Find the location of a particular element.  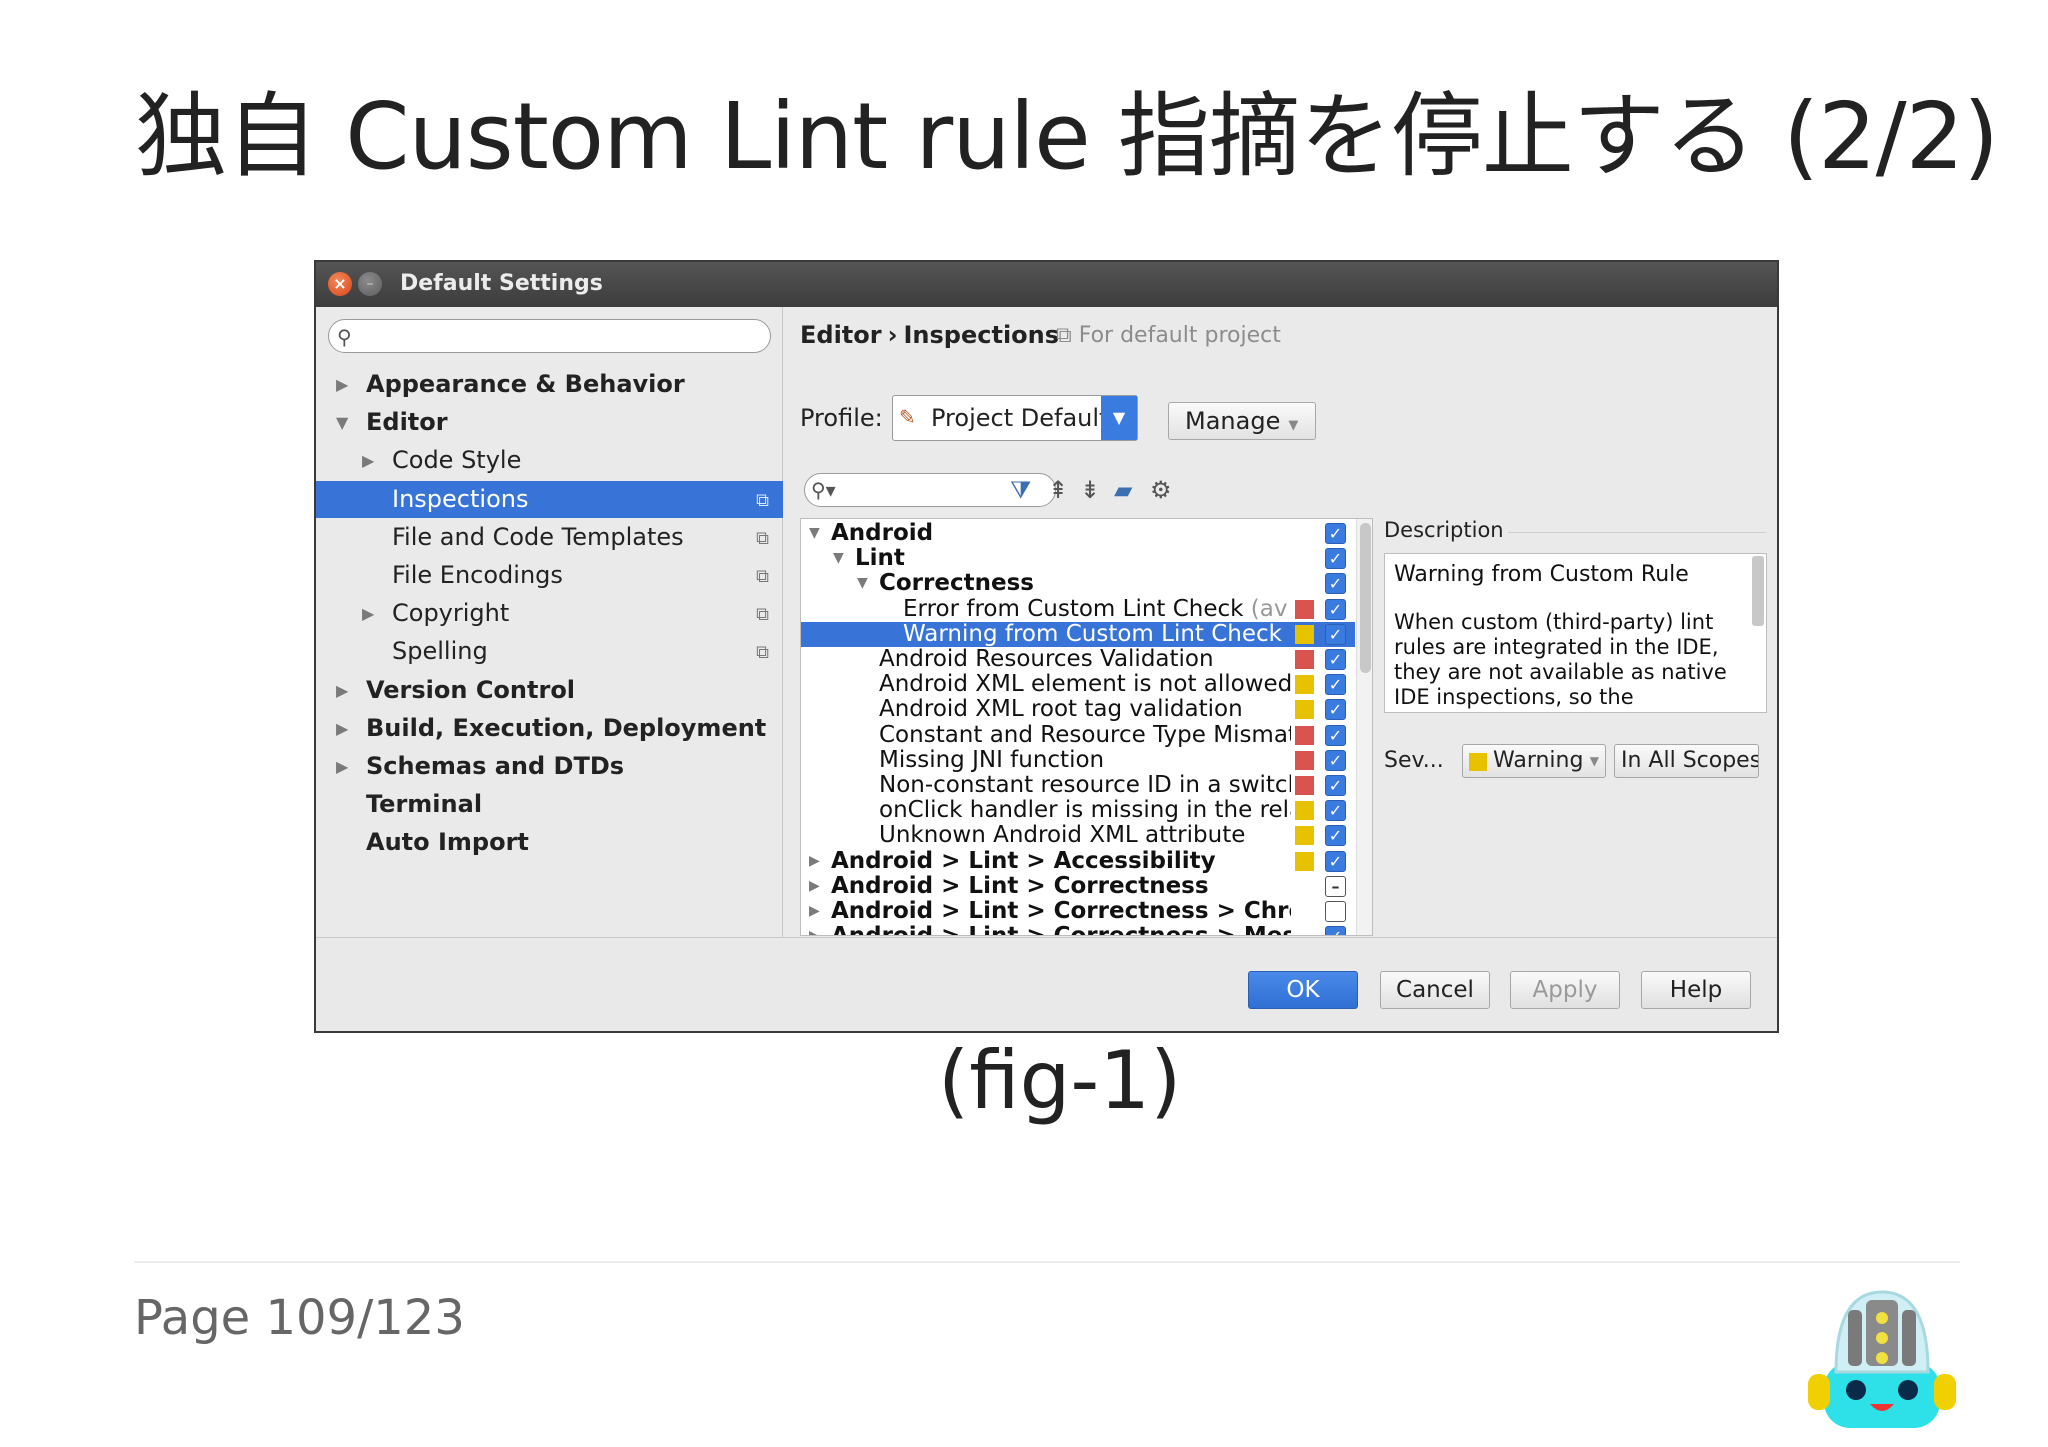

filter-icon: ⧩ is located at coordinates (1020, 490).